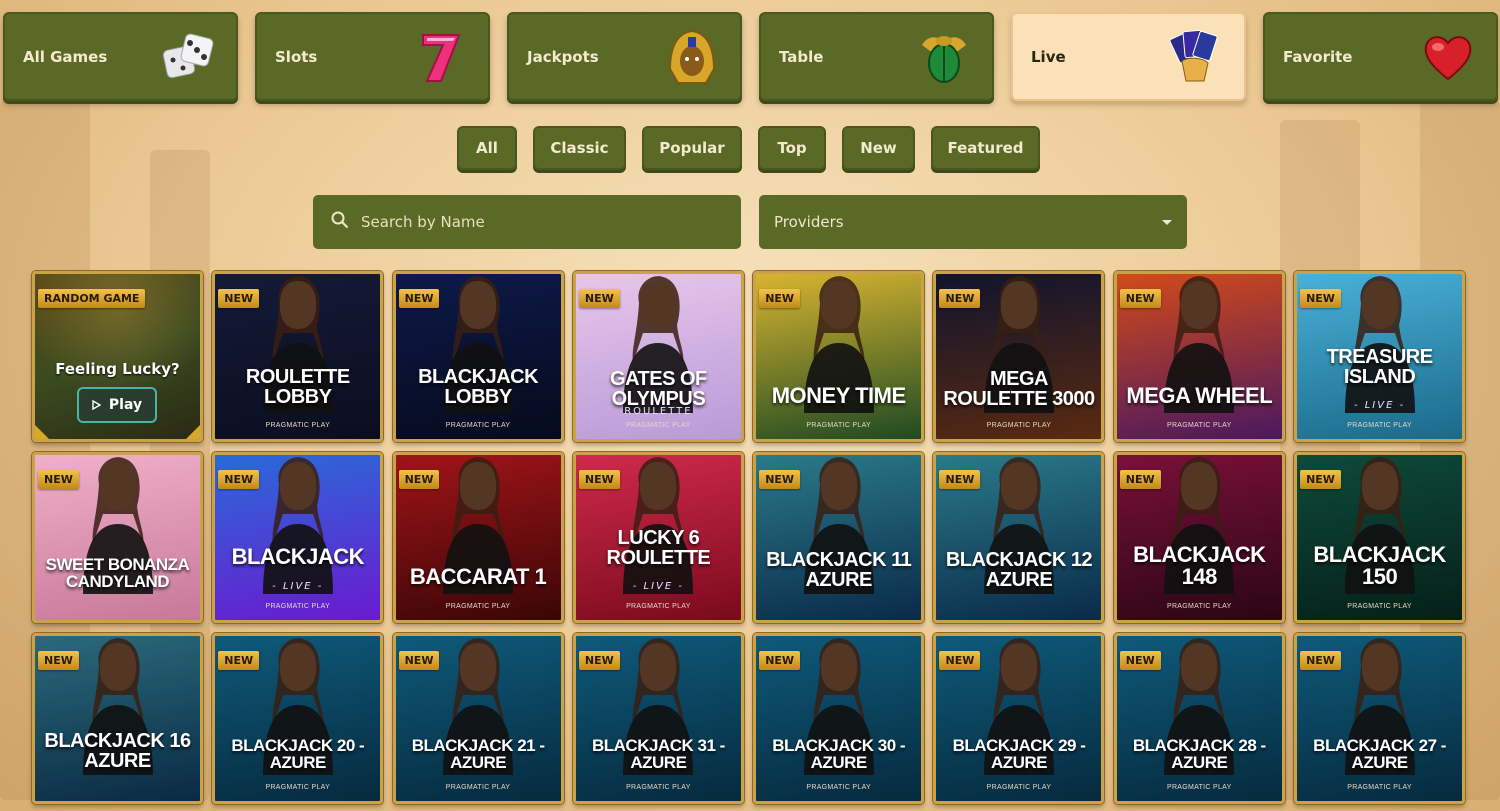 The width and height of the screenshot is (1500, 811). What do you see at coordinates (117, 537) in the screenshot?
I see `game-tile: NEW SWEET BONANZA CANDYLAND` at bounding box center [117, 537].